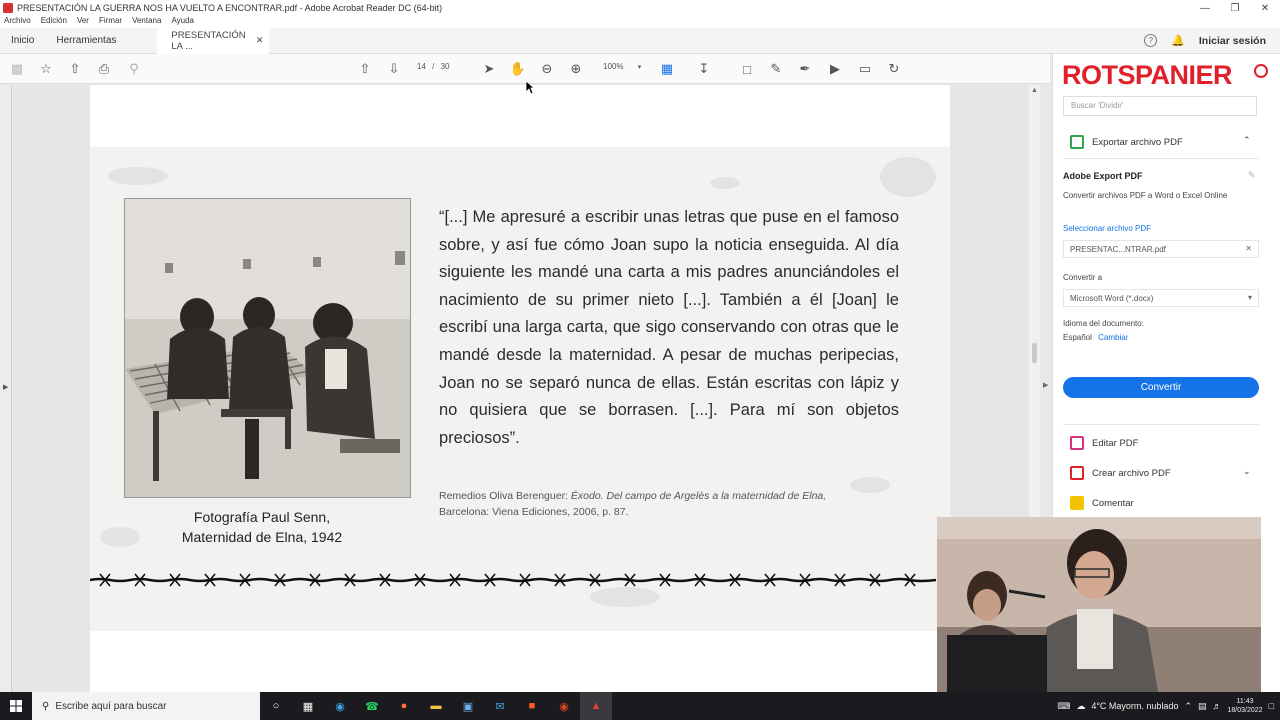  I want to click on star-icon: ☆, so click(46, 69).